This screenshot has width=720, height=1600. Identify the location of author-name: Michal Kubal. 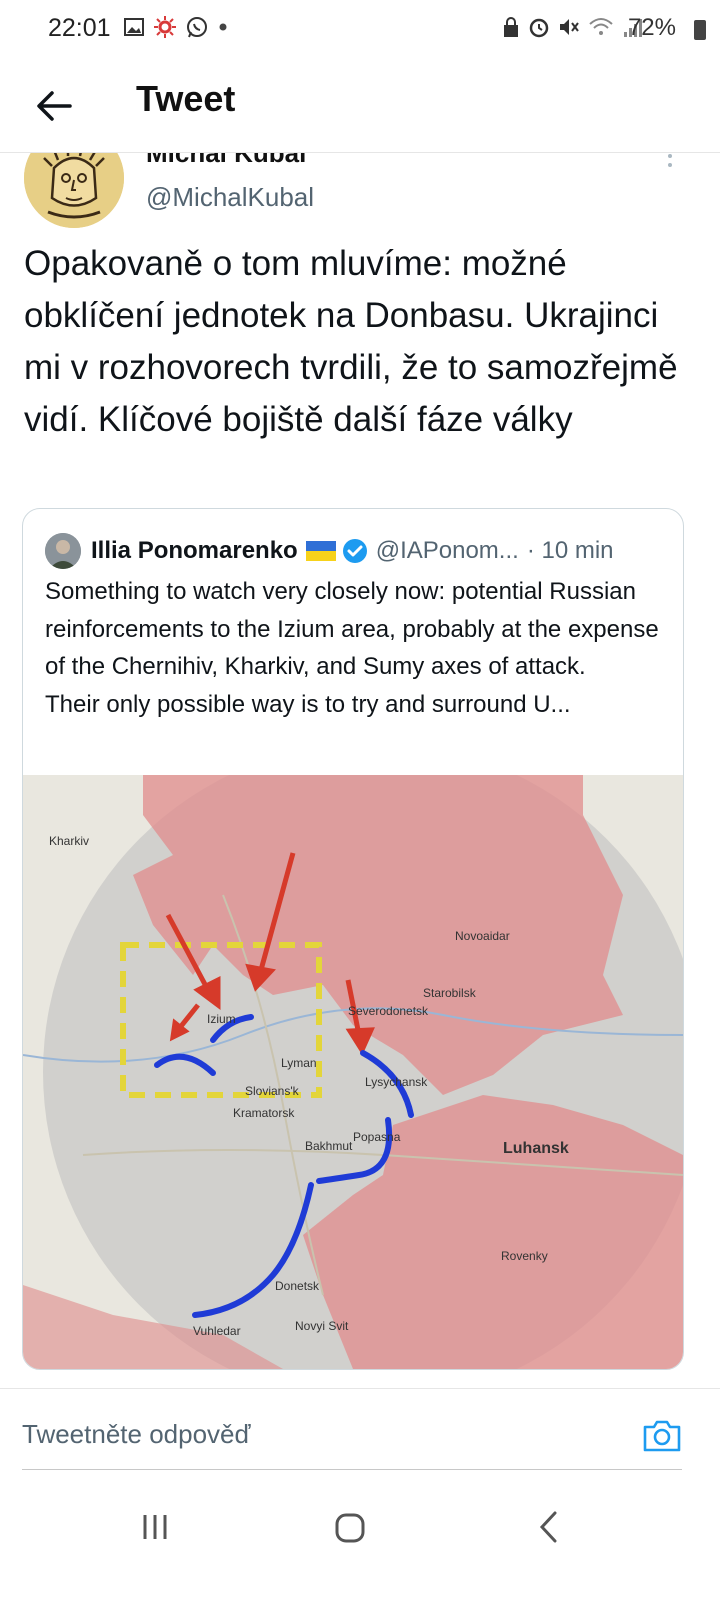
(226, 160).